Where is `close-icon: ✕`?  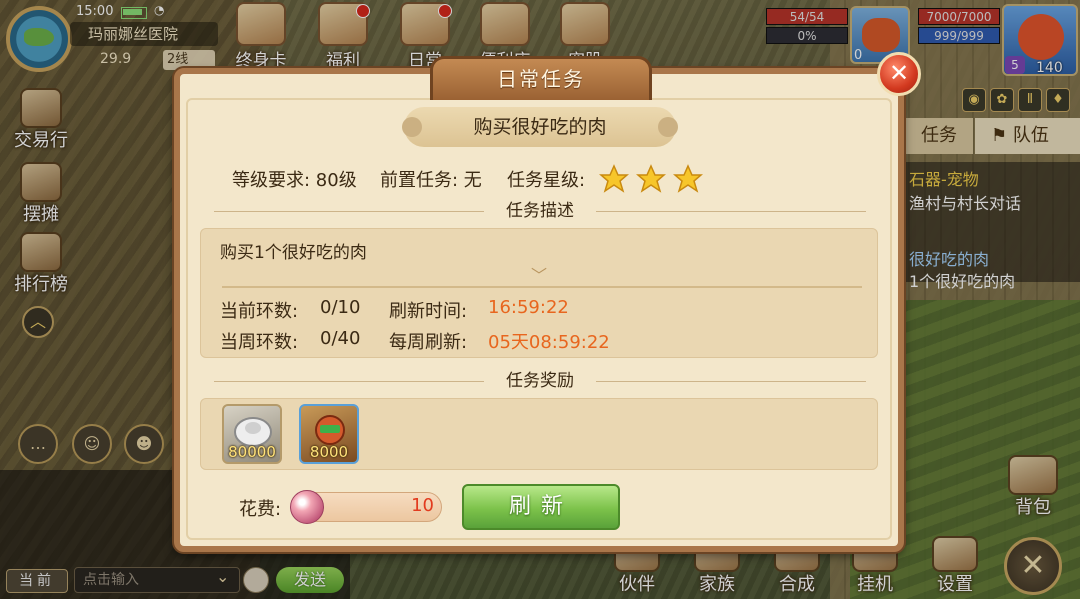
close-icon: ✕ is located at coordinates (899, 74).